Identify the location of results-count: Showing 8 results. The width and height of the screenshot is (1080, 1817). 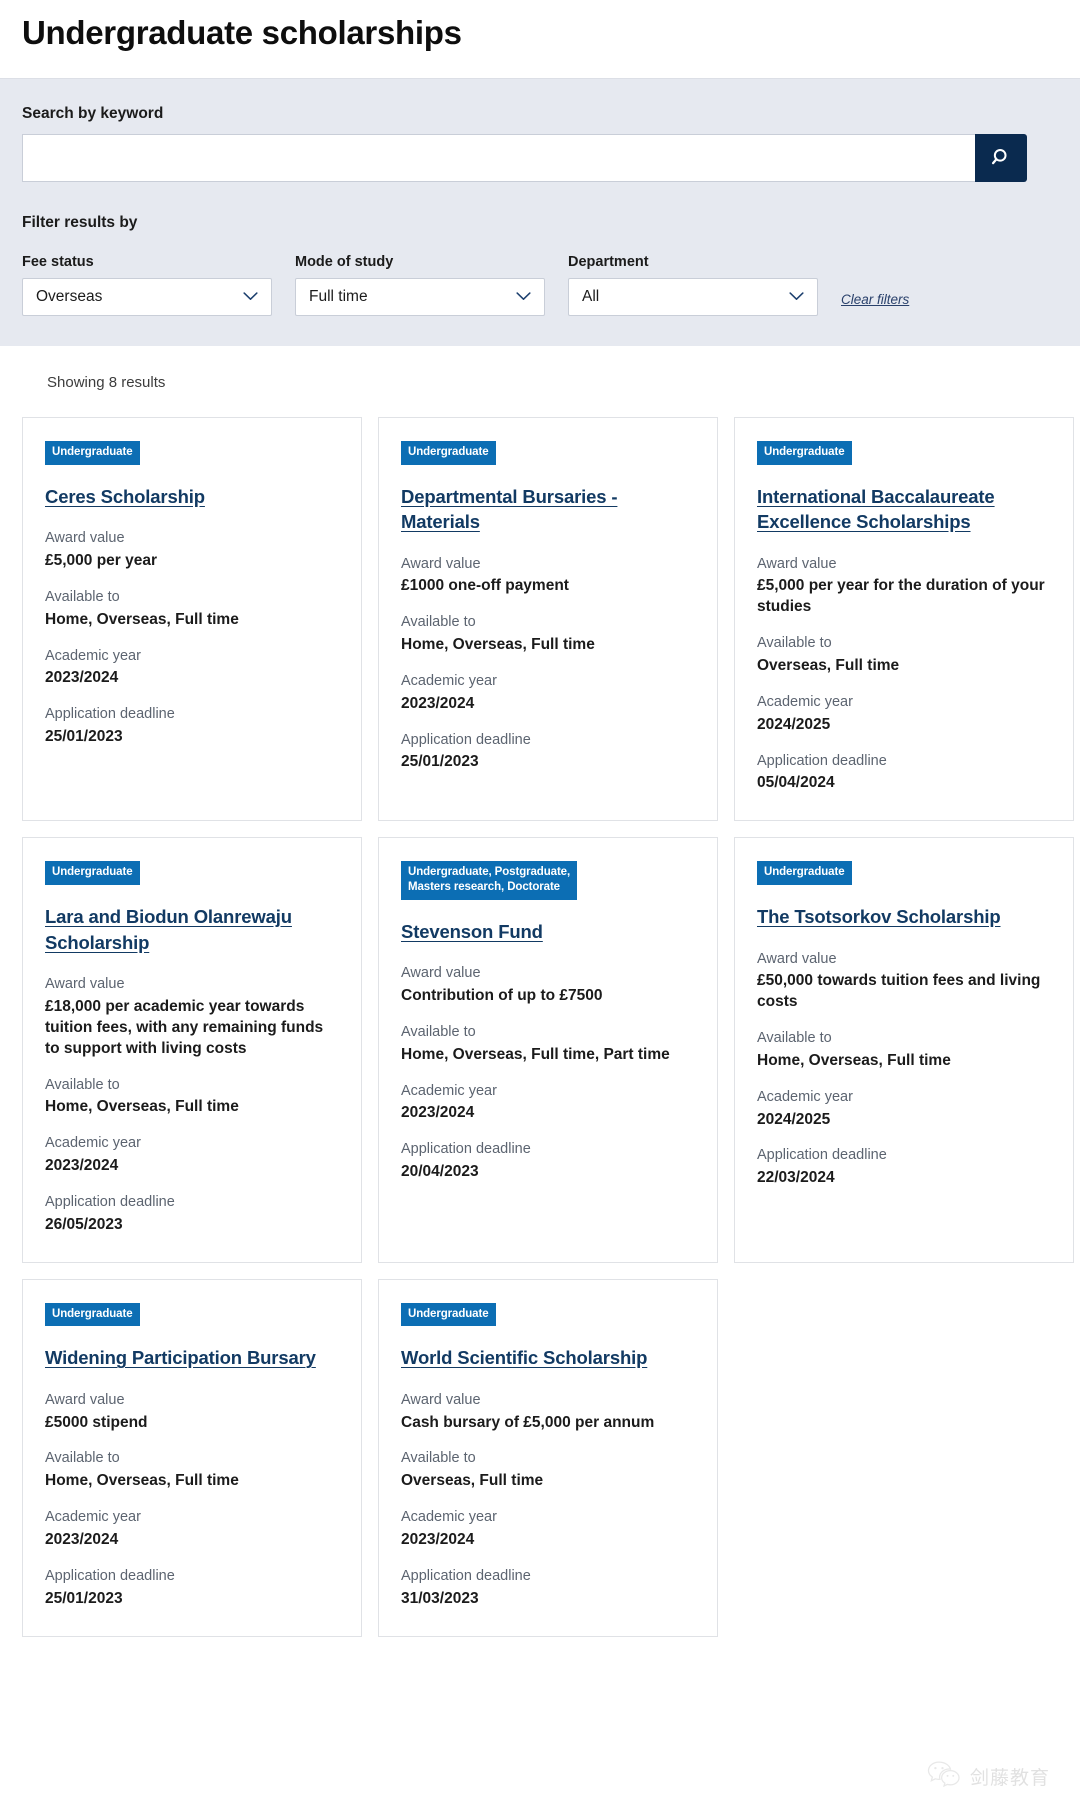
(106, 382).